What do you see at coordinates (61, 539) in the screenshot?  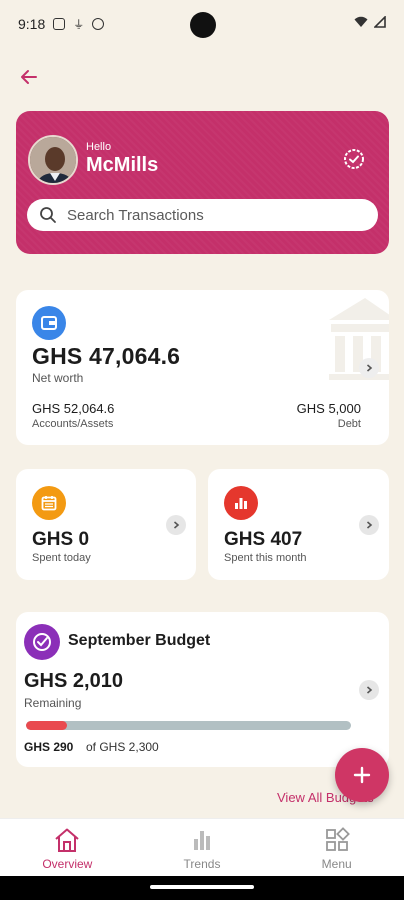 I see `spent-today-amount: GHS 0` at bounding box center [61, 539].